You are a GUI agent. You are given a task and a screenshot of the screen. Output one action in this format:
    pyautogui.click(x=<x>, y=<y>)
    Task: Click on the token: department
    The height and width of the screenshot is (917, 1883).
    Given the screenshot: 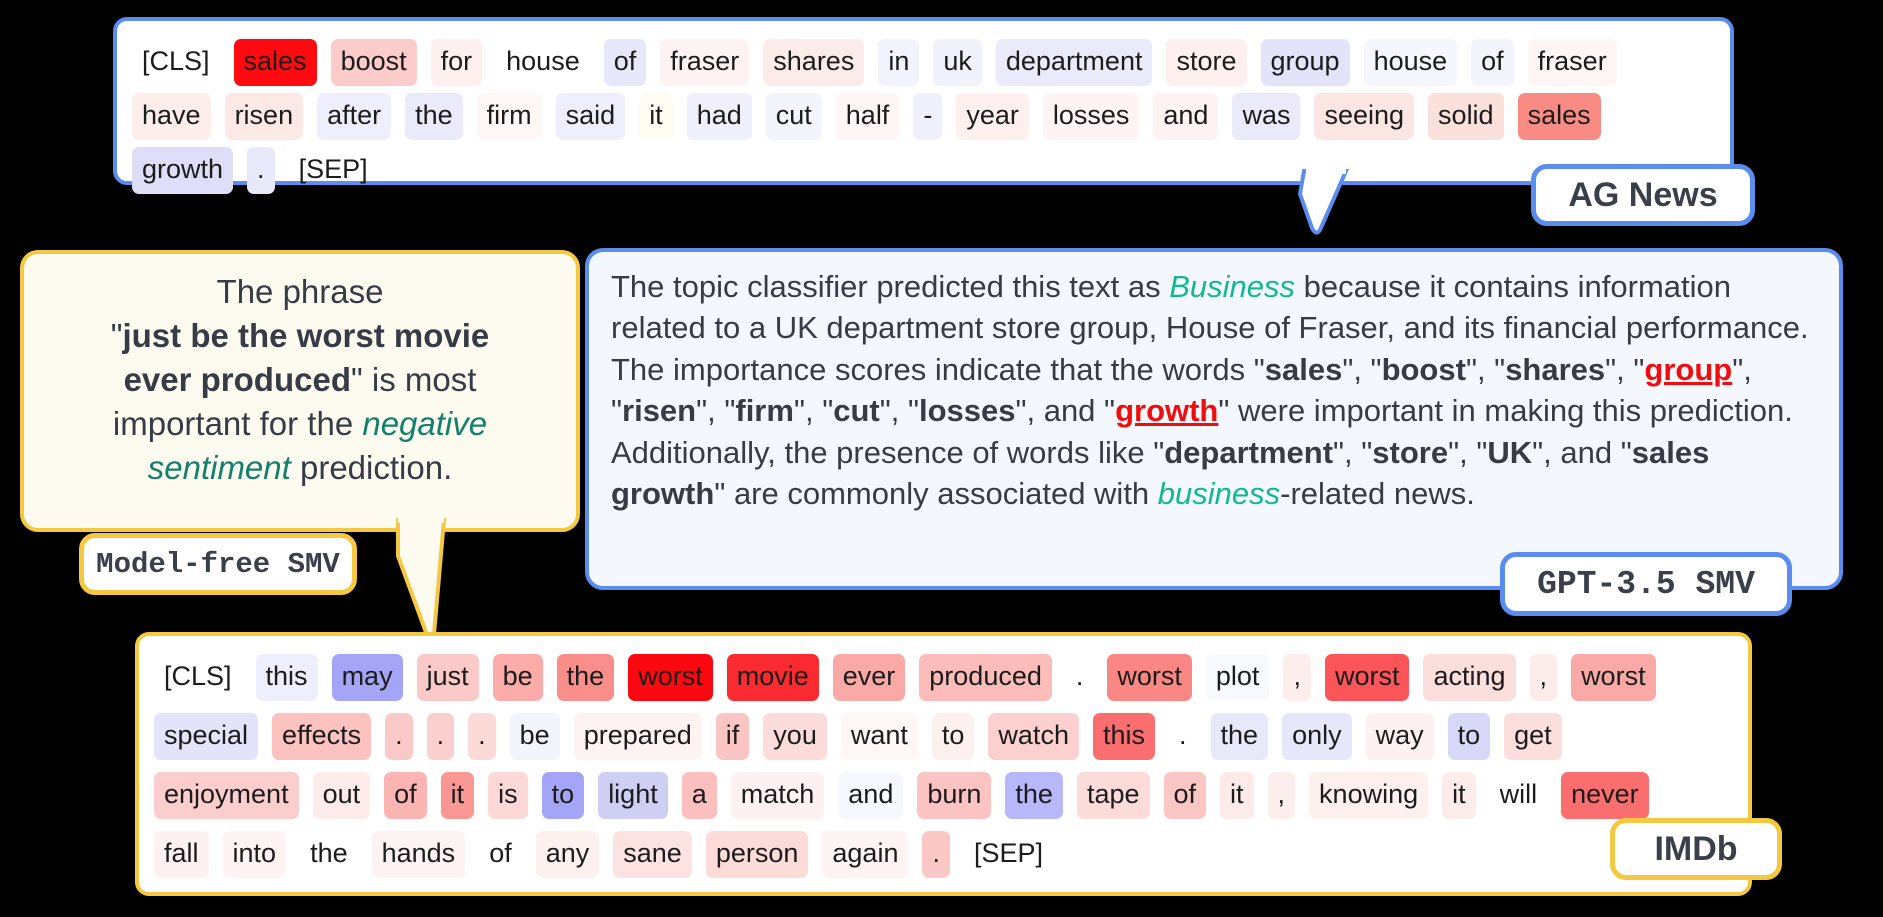 What is the action you would take?
    pyautogui.click(x=1074, y=62)
    